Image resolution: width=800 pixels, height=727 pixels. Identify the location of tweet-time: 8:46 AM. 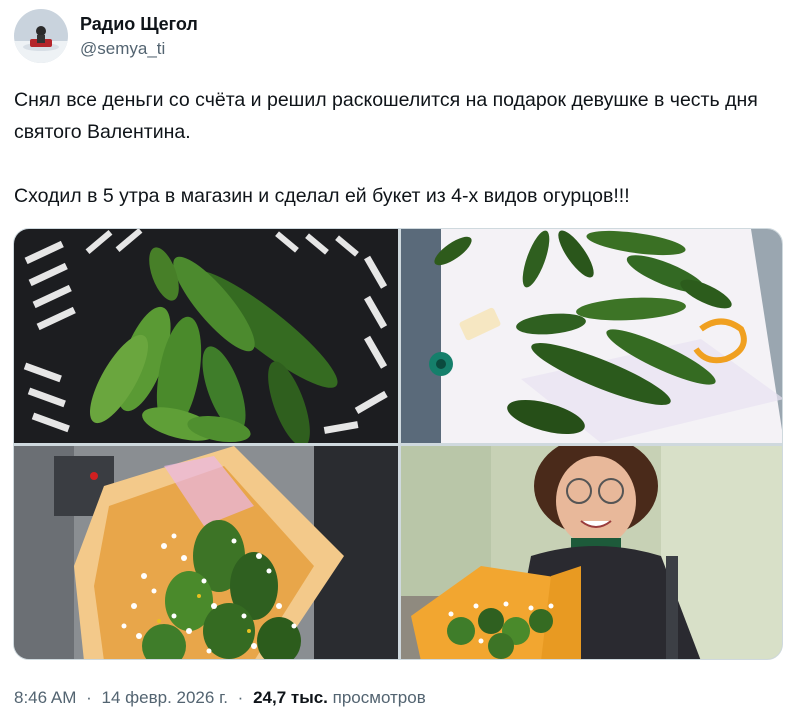
(45, 697).